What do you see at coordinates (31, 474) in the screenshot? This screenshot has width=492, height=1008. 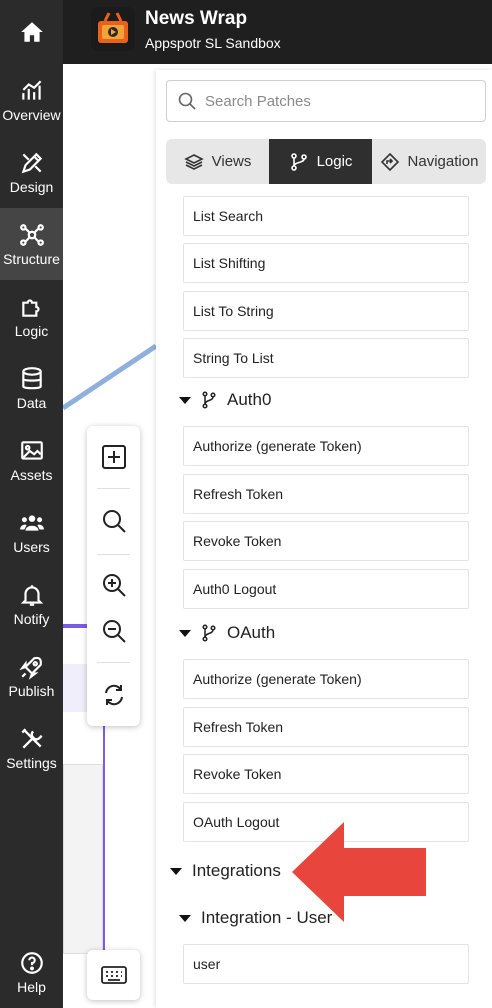 I see `nav-label: Assets` at bounding box center [31, 474].